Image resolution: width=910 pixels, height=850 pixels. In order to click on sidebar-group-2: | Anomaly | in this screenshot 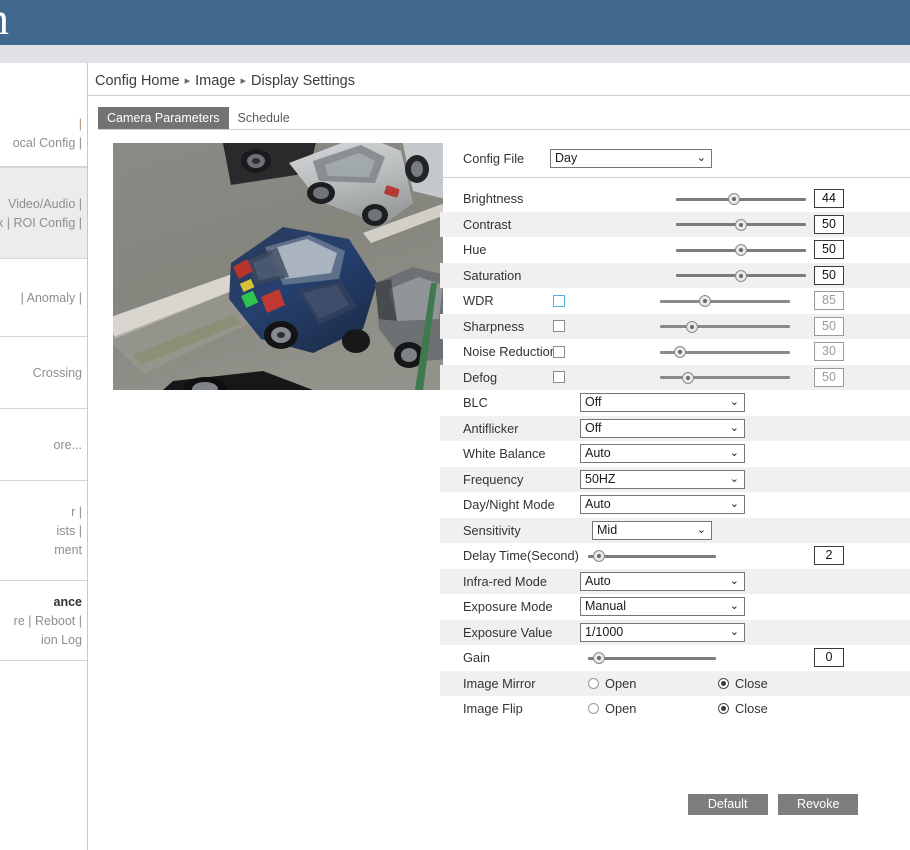, I will do `click(43, 298)`.